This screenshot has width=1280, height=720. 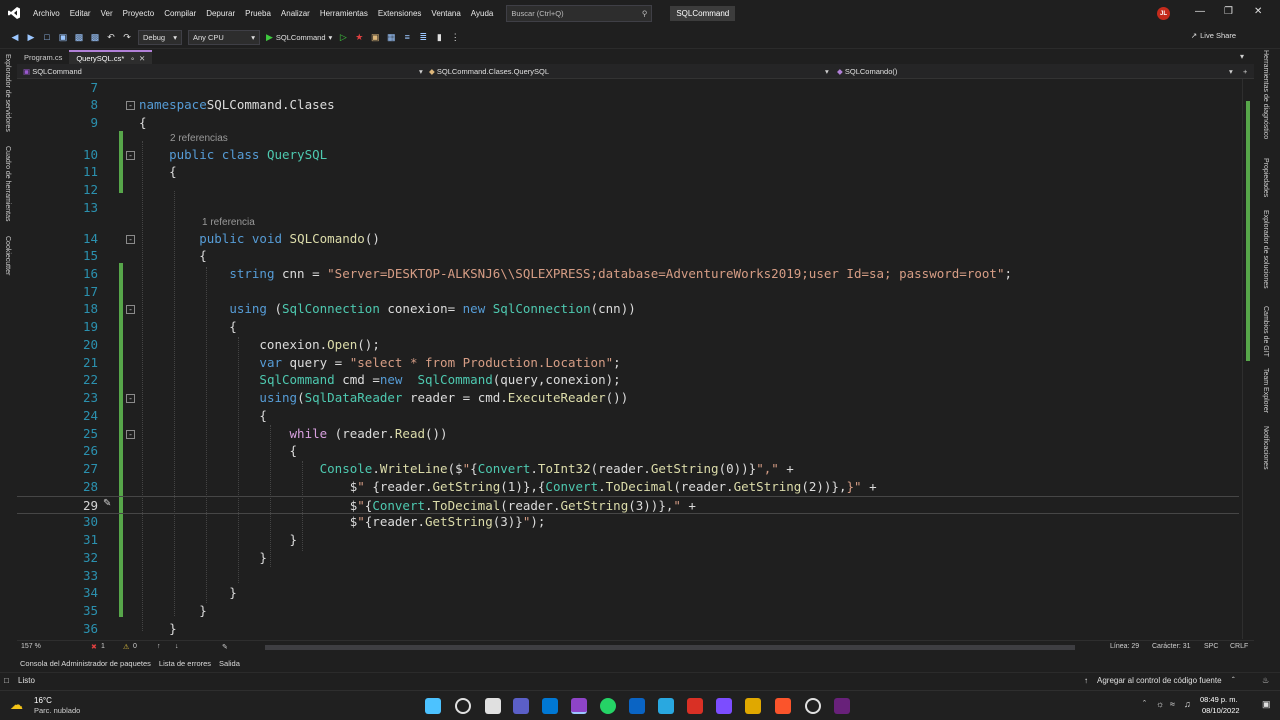 What do you see at coordinates (1221, 710) in the screenshot?
I see `clock-date: 08/10/2022` at bounding box center [1221, 710].